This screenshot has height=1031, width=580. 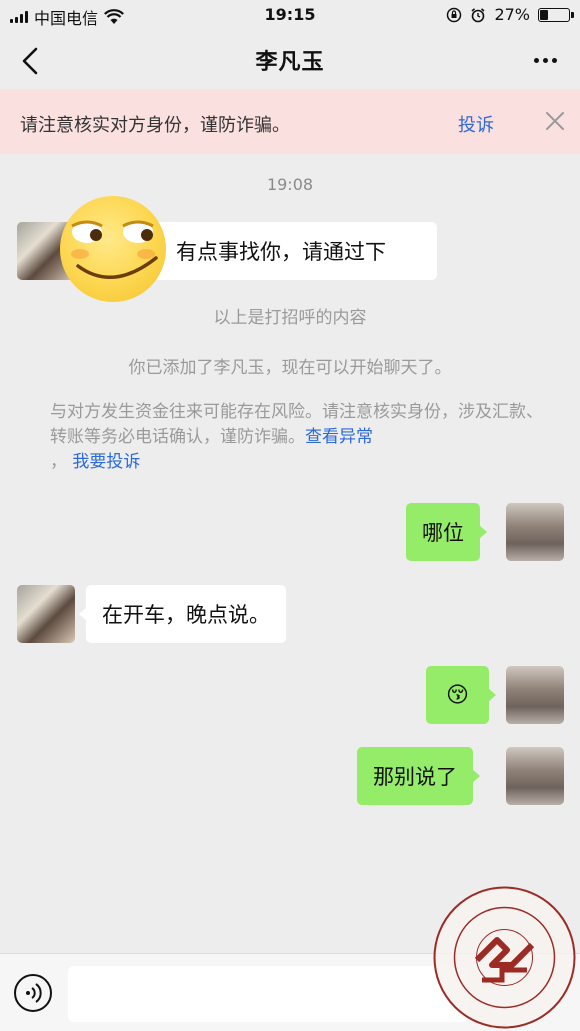 I want to click on message-bubble: 😚, so click(x=461, y=695).